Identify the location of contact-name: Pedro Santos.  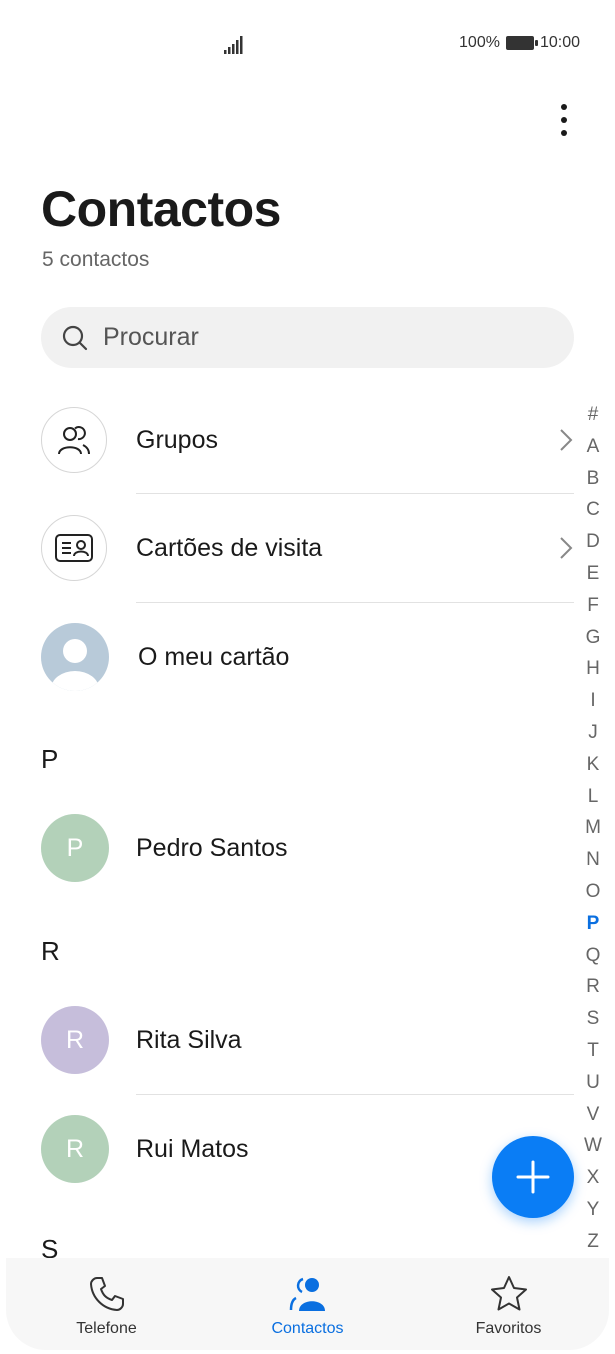
(212, 847).